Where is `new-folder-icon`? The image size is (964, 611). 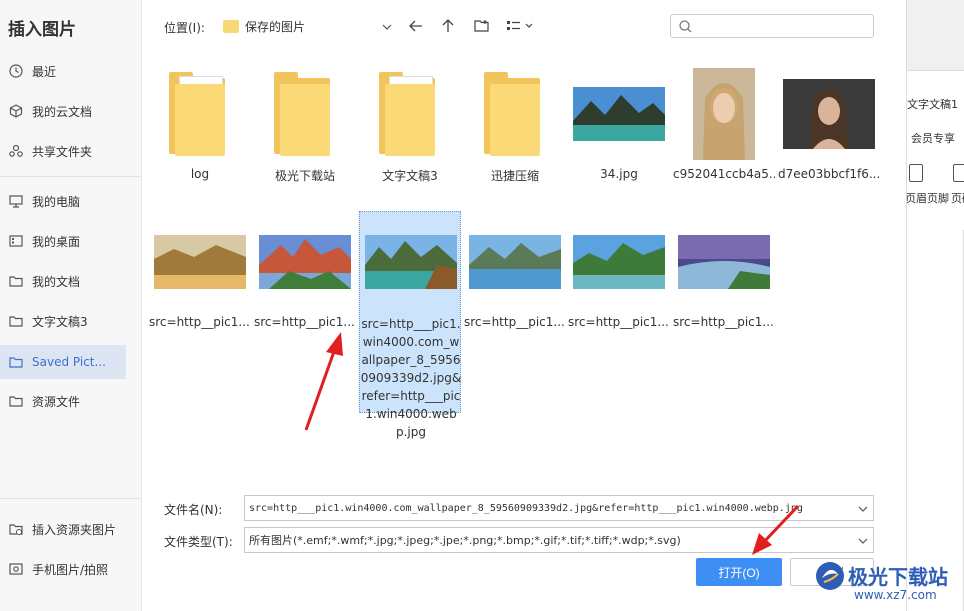
new-folder-icon is located at coordinates (481, 26).